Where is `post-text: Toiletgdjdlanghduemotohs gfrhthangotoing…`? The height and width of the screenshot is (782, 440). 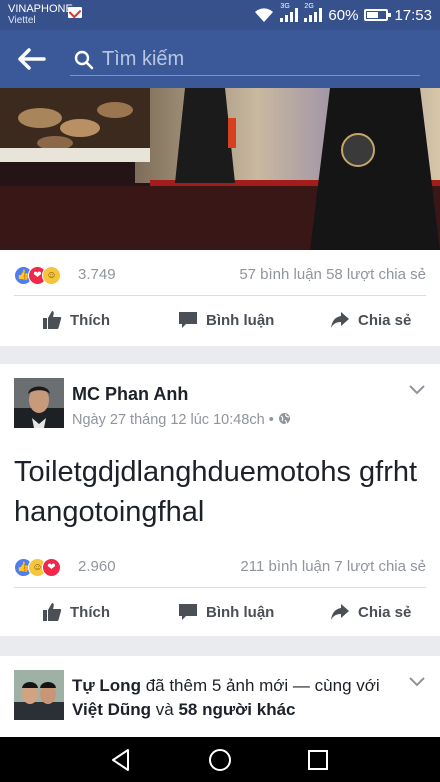
post-text: Toiletgdjdlanghduemotohs gfrhthangotoing… is located at coordinates (216, 492).